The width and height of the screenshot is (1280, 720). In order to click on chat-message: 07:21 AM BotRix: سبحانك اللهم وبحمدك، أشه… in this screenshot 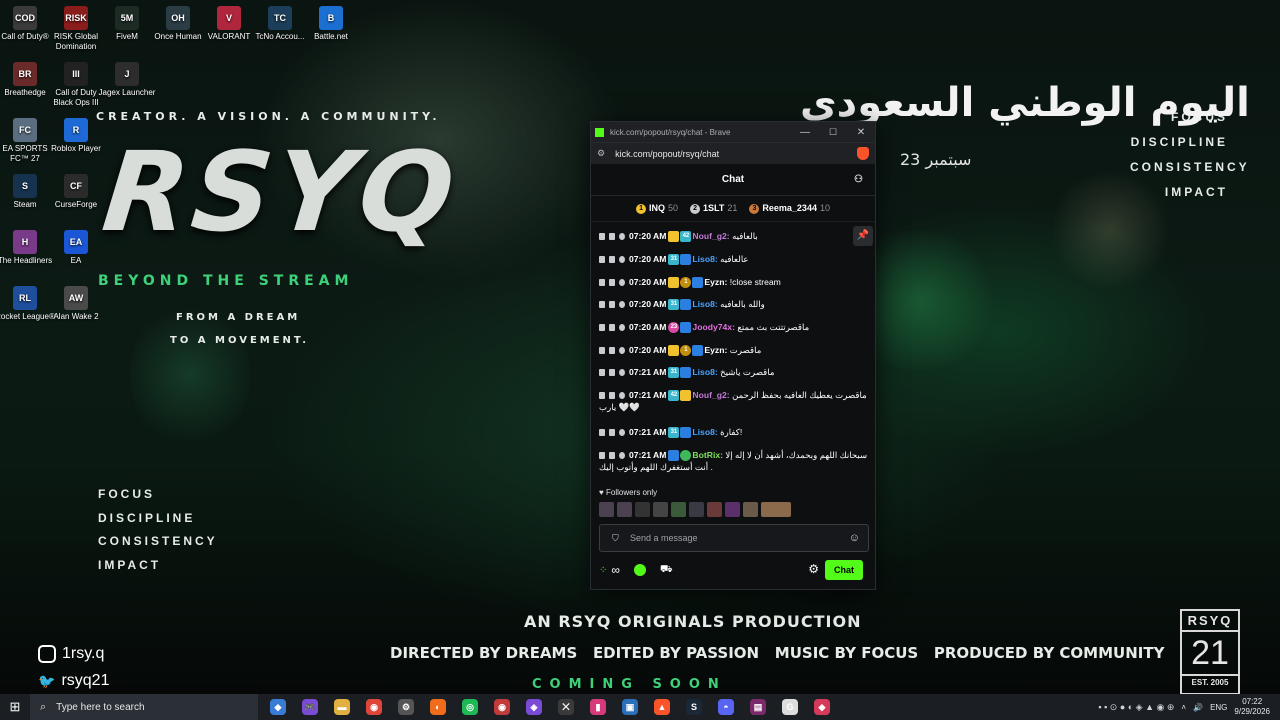, I will do `click(734, 461)`.